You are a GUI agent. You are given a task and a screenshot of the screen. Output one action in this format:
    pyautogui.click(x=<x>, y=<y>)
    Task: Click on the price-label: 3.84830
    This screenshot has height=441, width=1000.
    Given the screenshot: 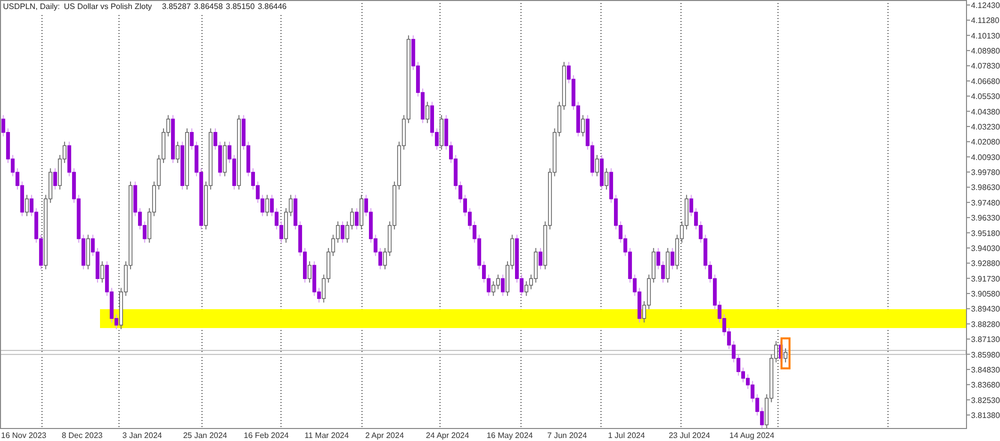 What is the action you would take?
    pyautogui.click(x=985, y=369)
    